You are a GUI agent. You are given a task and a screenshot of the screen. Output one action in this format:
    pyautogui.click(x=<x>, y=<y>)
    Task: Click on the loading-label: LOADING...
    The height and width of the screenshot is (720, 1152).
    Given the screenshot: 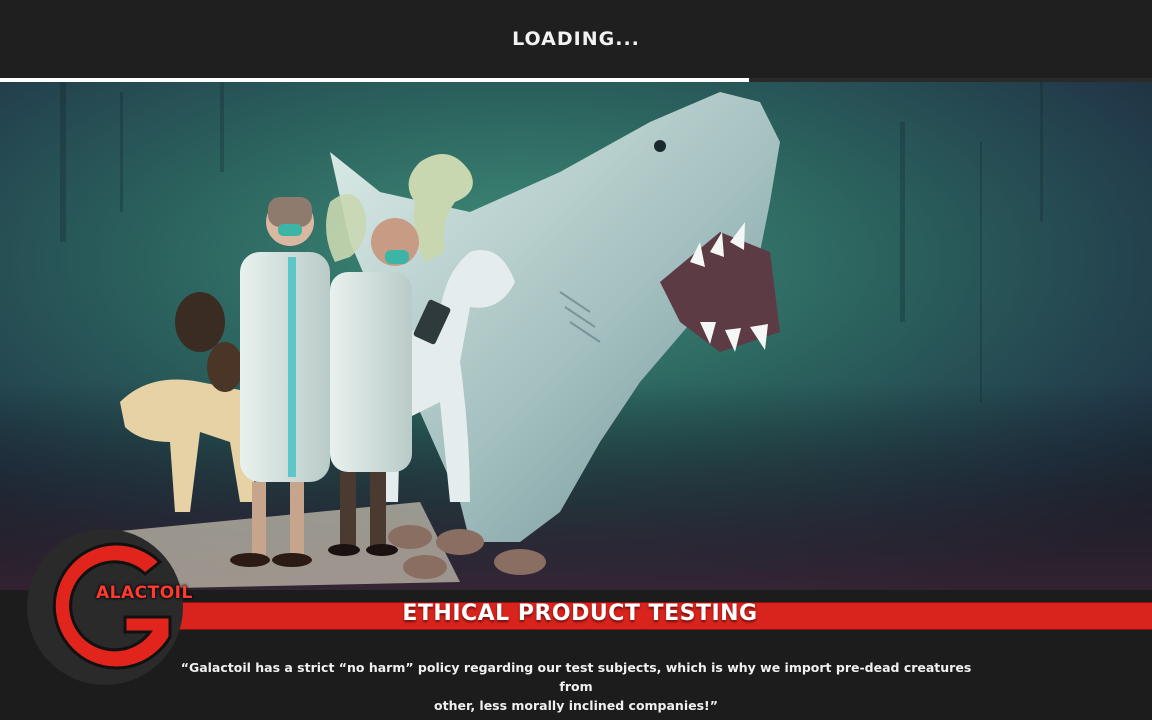 What is the action you would take?
    pyautogui.click(x=576, y=39)
    